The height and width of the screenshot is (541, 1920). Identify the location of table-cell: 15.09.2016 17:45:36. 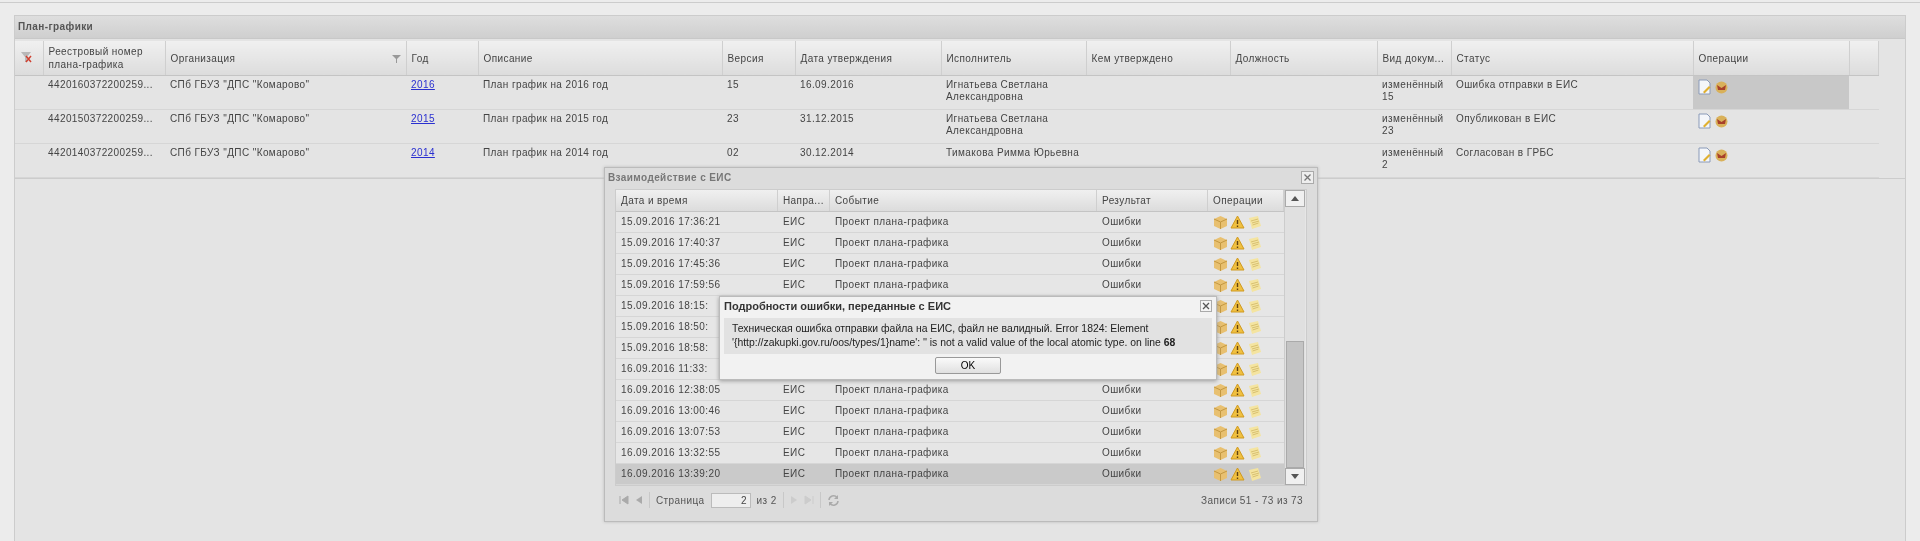
(671, 263).